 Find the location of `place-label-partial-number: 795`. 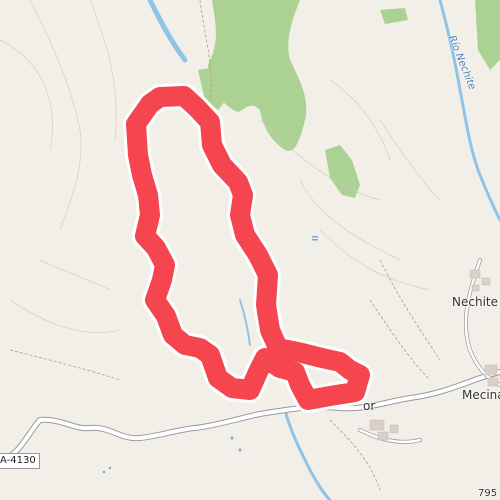

place-label-partial-number: 795 is located at coordinates (488, 493).